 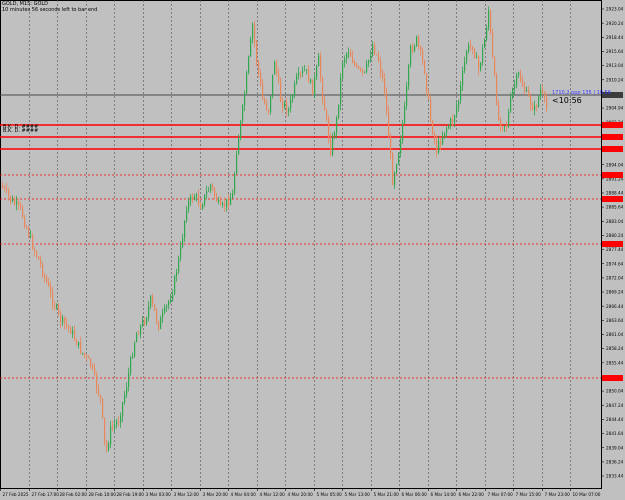 What do you see at coordinates (615, 306) in the screenshot?
I see `price-tick-label: 2866.44` at bounding box center [615, 306].